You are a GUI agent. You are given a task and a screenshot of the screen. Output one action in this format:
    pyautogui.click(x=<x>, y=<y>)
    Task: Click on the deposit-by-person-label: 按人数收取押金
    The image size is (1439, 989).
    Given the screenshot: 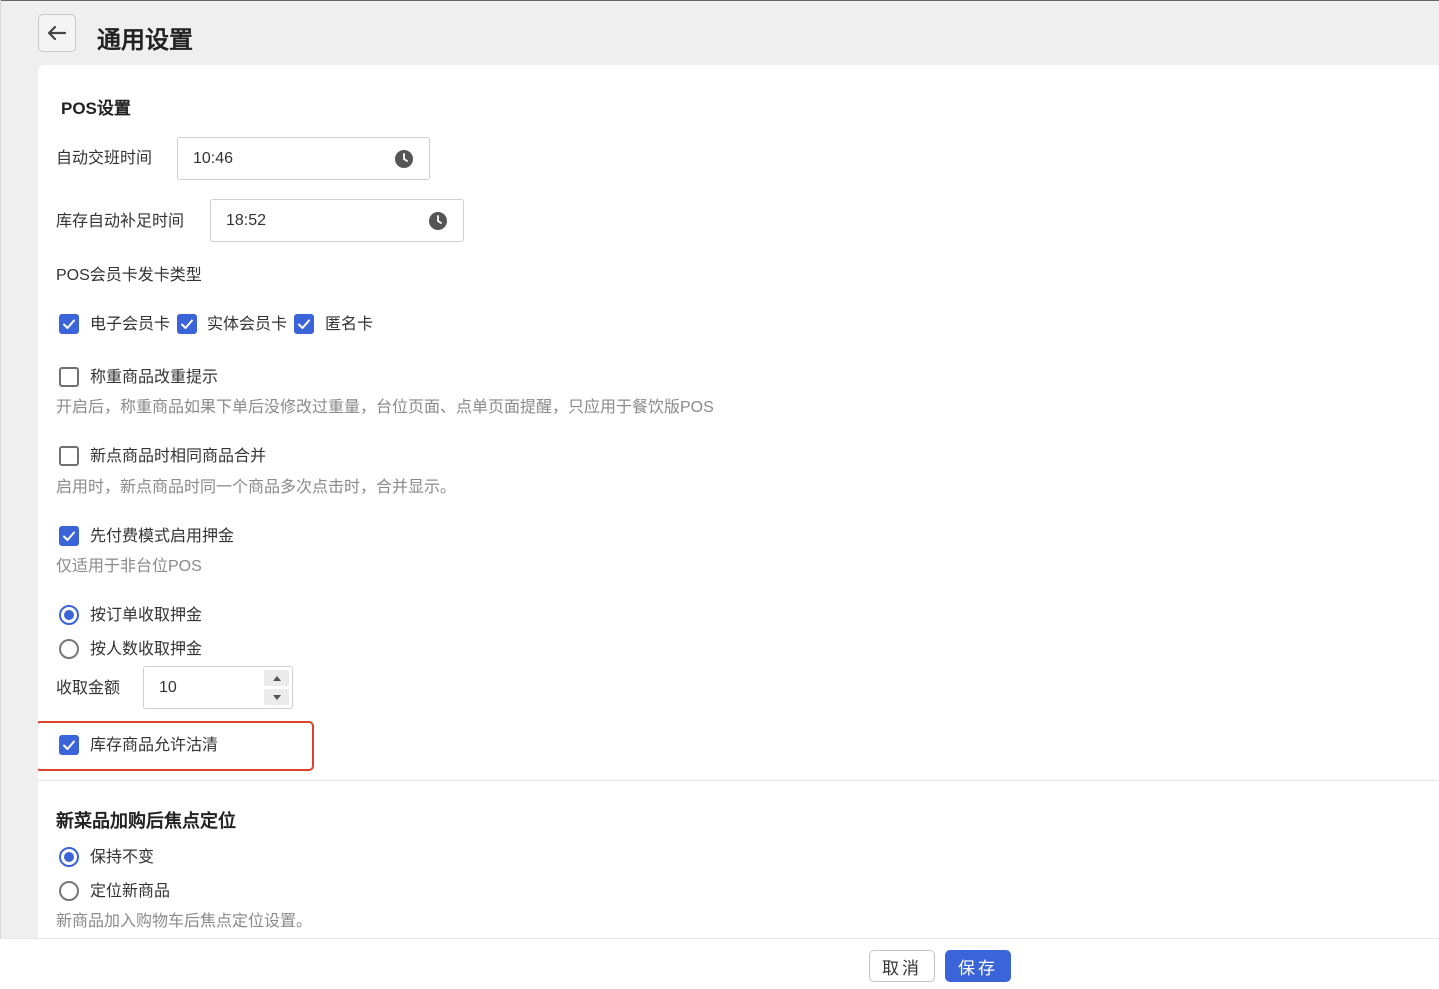 What is the action you would take?
    pyautogui.click(x=146, y=650)
    